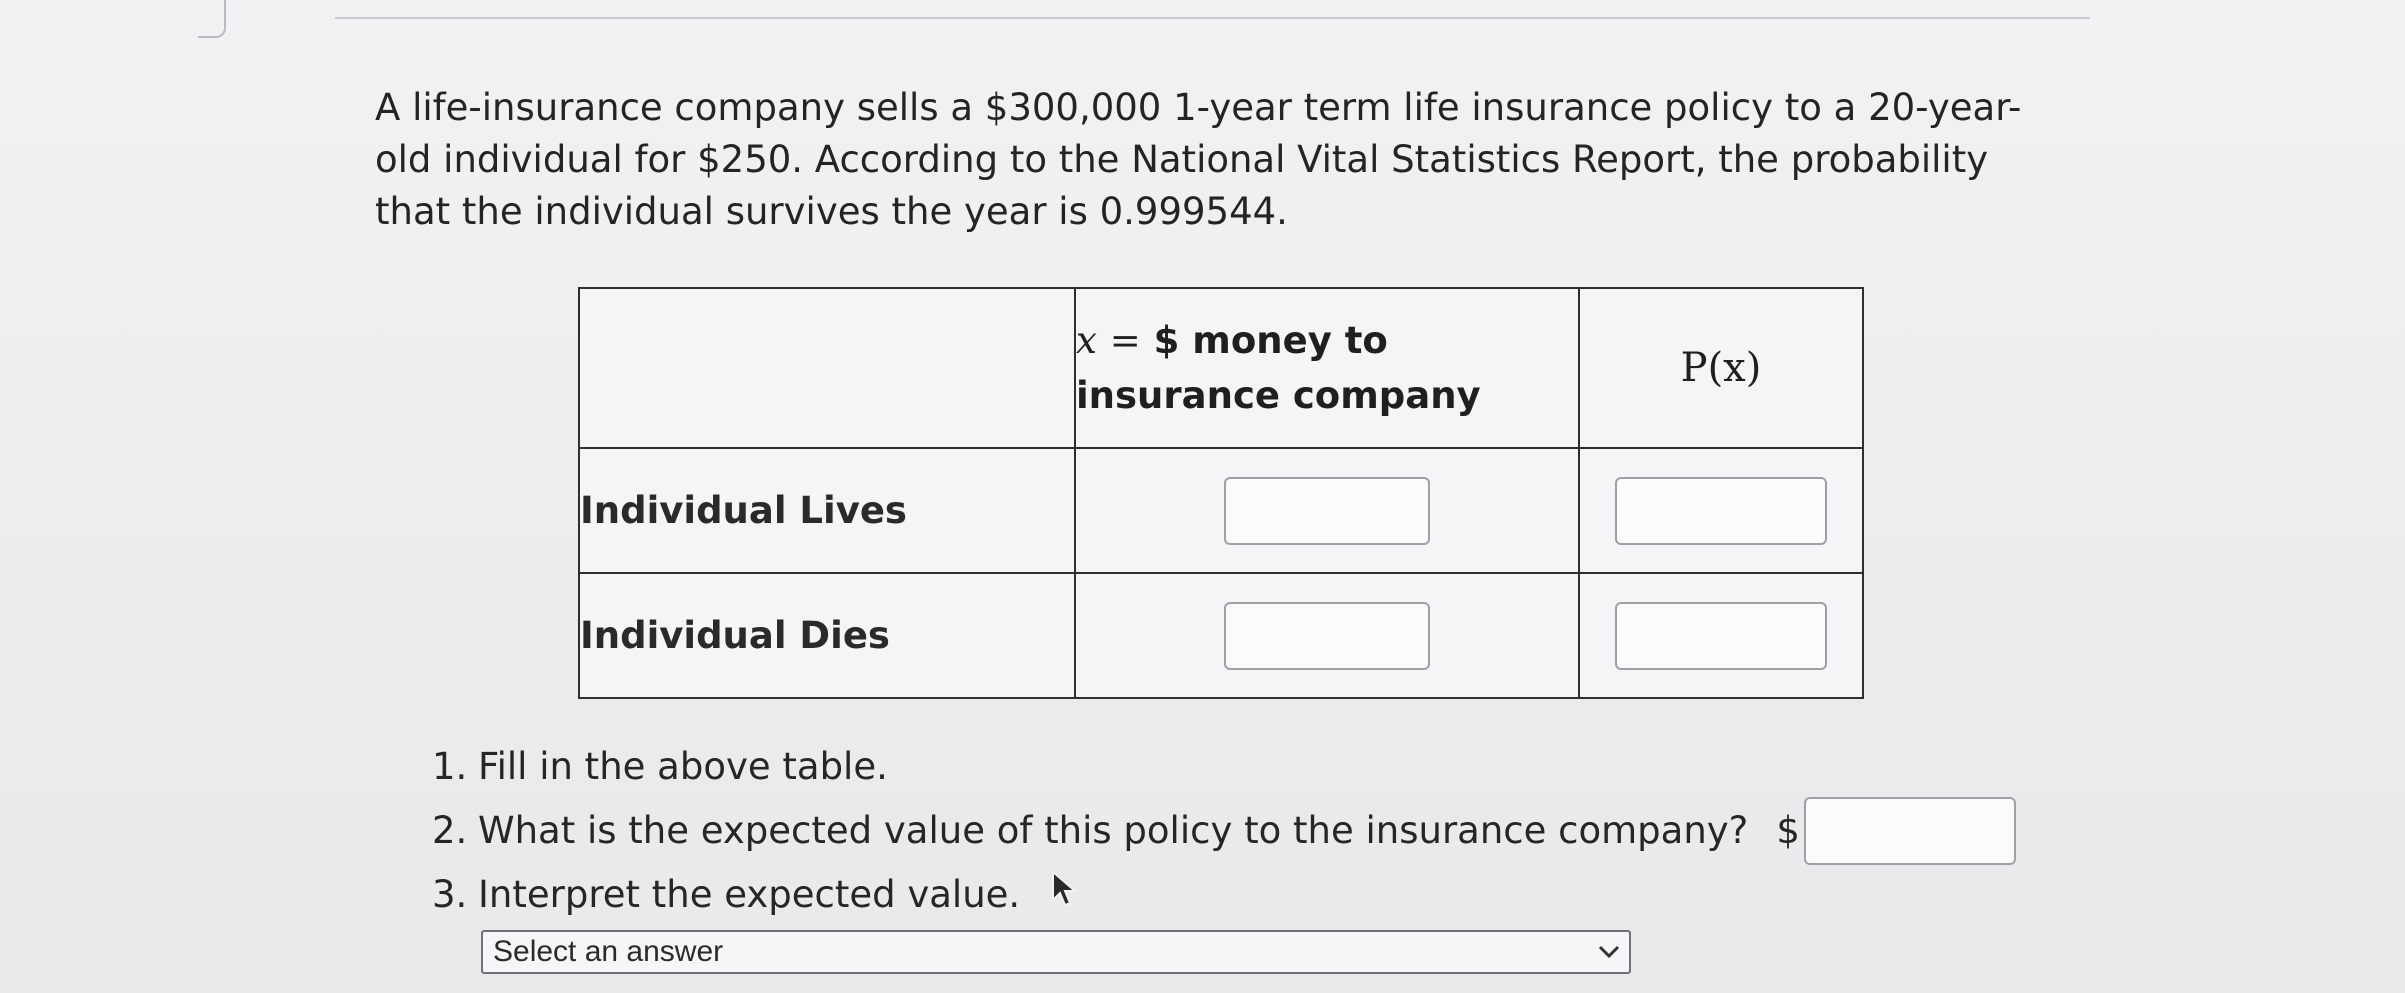  I want to click on item-number: 2., so click(450, 830).